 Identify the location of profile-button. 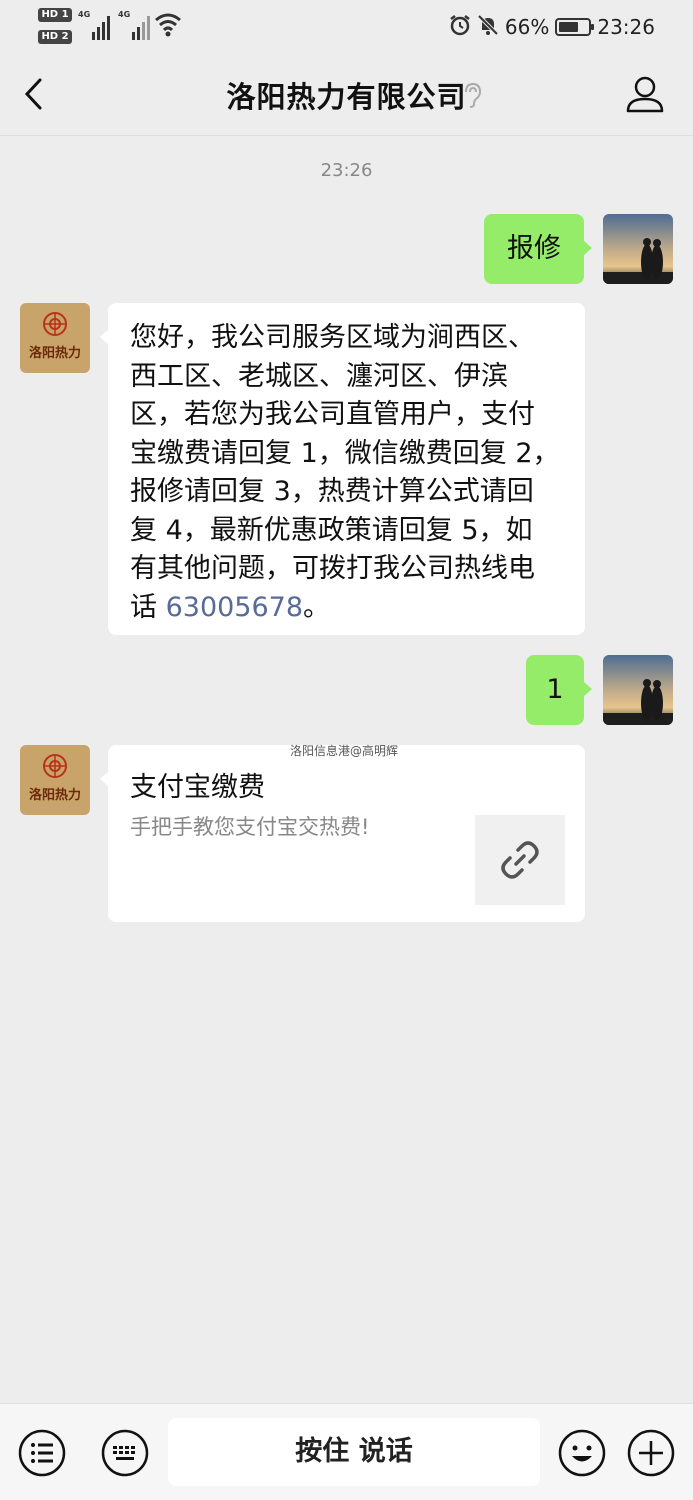
(645, 94).